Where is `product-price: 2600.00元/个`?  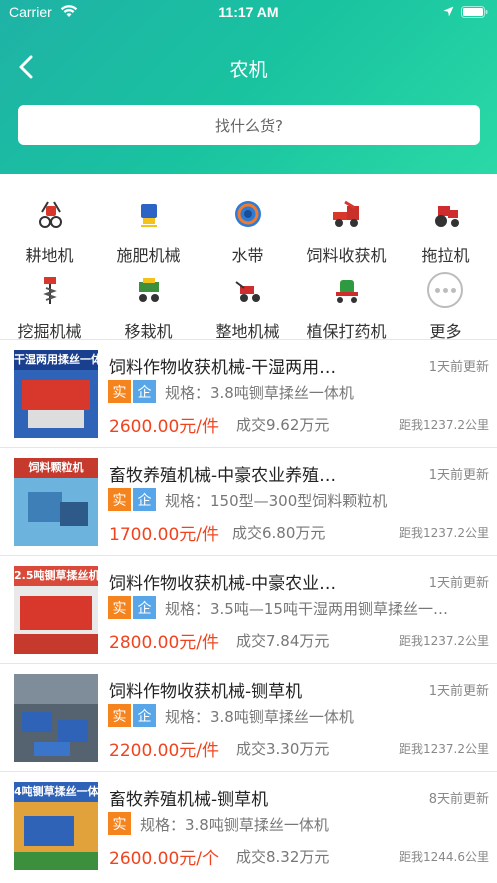 product-price: 2600.00元/个 is located at coordinates (164, 859).